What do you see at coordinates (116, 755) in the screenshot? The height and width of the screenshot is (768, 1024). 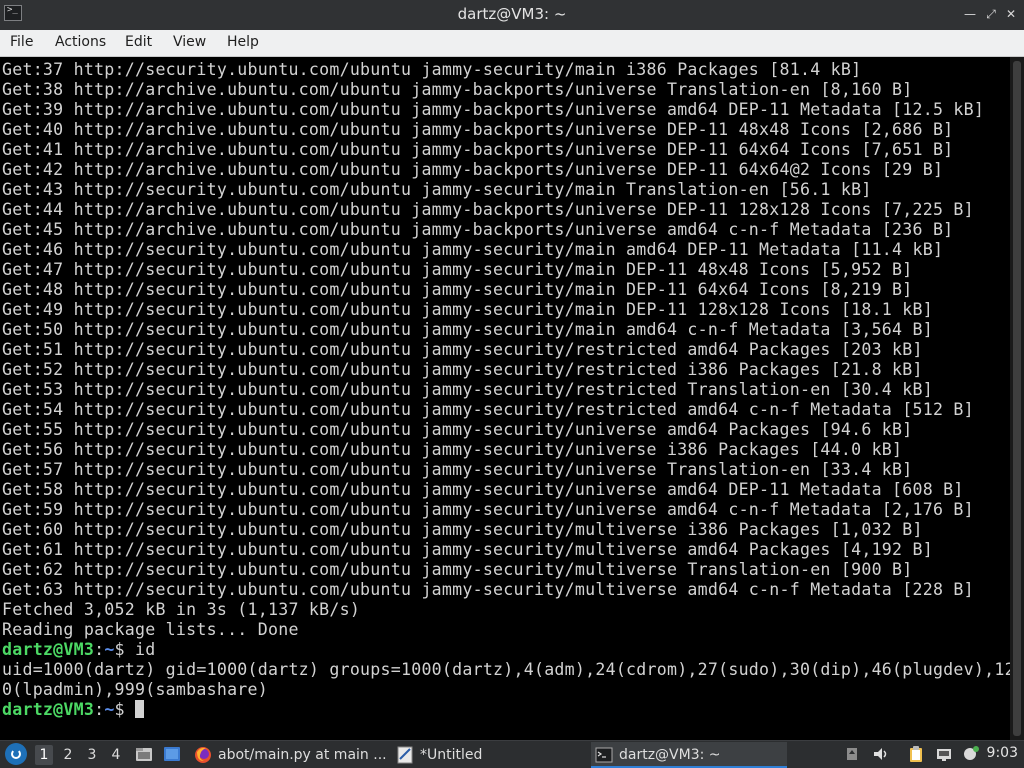 I see `workspace-4: 4` at bounding box center [116, 755].